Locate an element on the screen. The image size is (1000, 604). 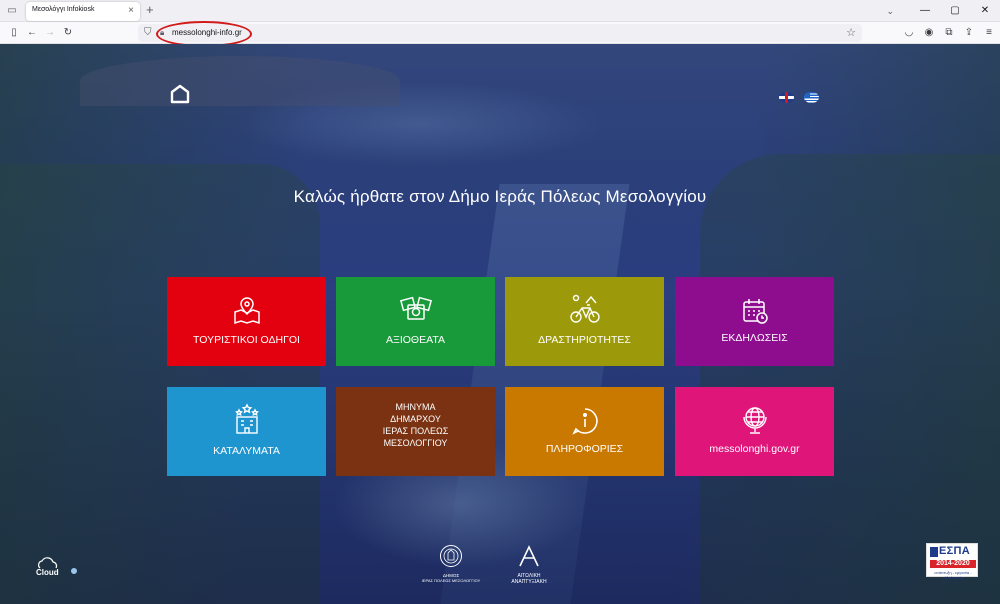
tile-label: ΠΛΗΡΟΦΟΡΙΕΣ is located at coordinates (584, 449).